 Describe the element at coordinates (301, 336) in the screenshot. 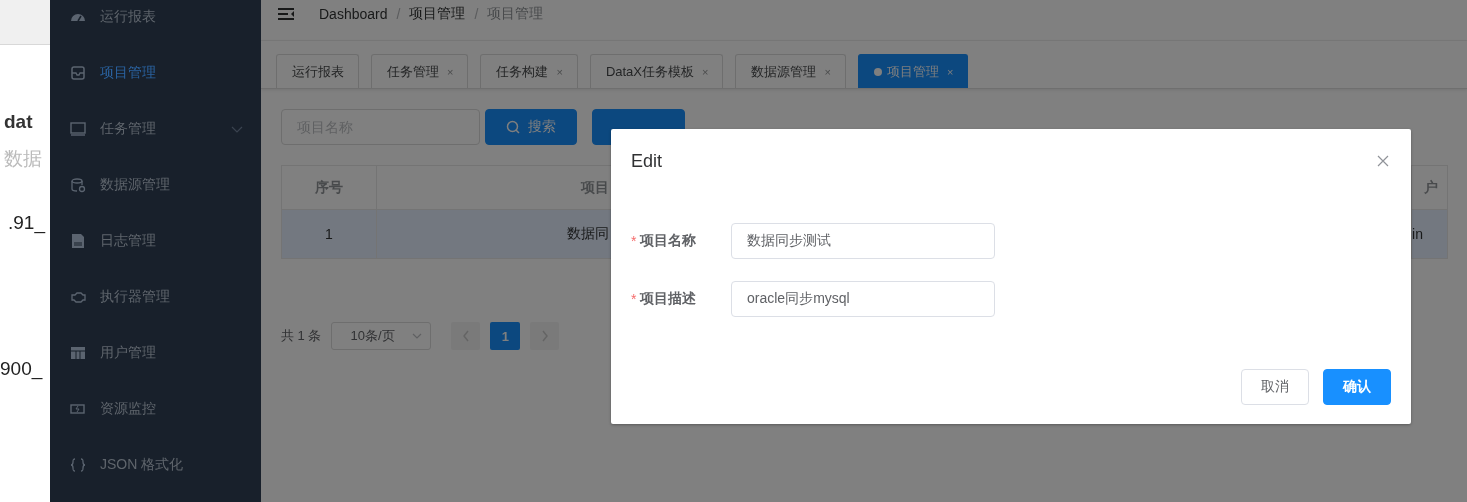

I see `total-count: 共 1 条` at that location.